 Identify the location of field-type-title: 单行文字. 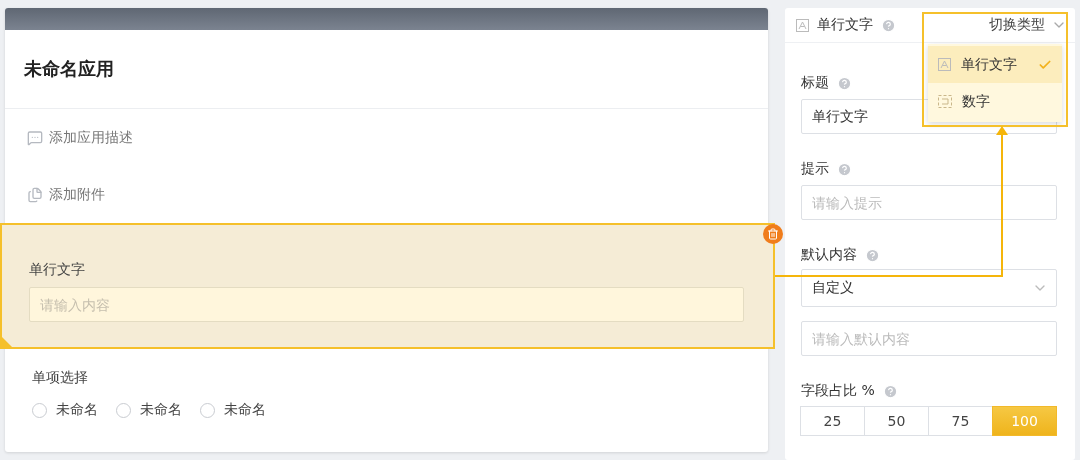
(845, 25).